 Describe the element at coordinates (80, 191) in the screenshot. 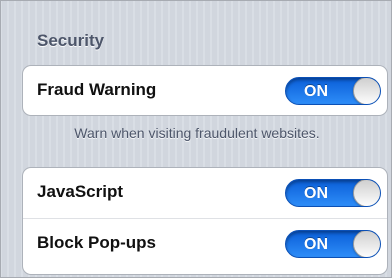

I see `javascript-label: JavaScript` at that location.